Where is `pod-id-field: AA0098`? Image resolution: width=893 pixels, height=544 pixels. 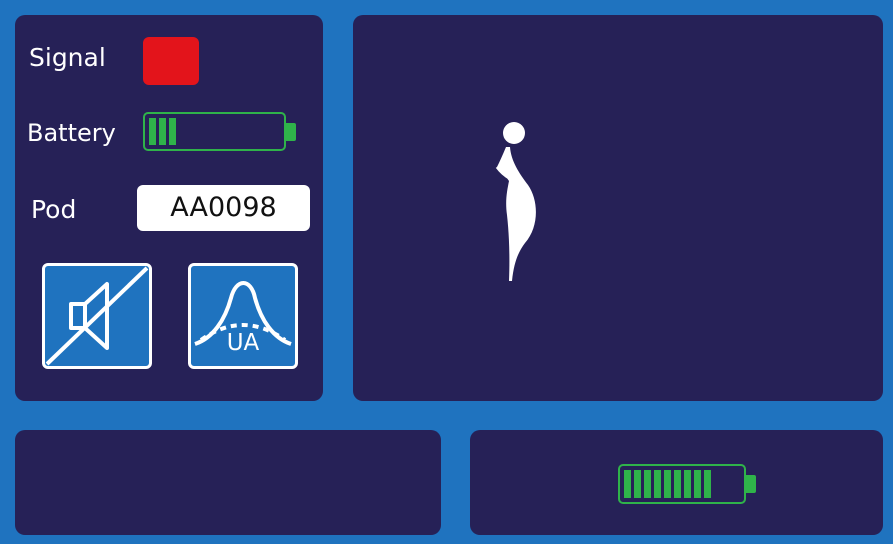 pod-id-field: AA0098 is located at coordinates (223, 208).